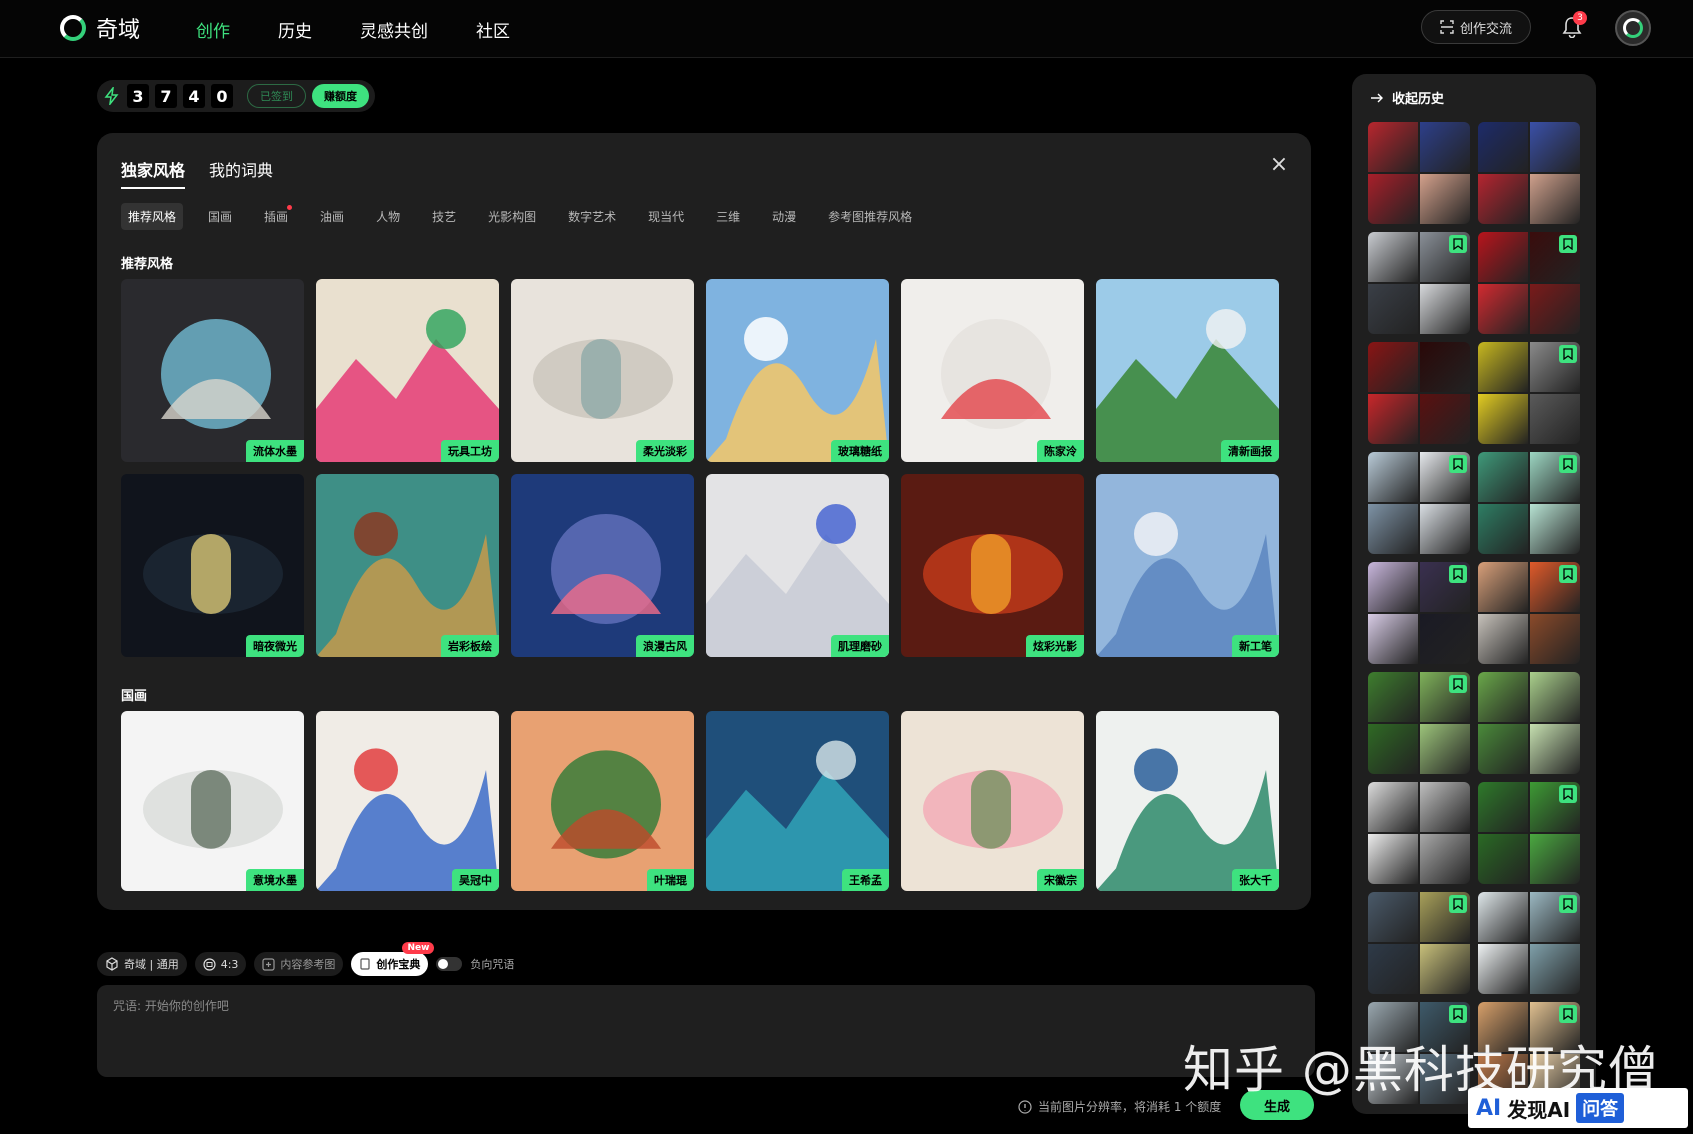 This screenshot has width=1693, height=1134. I want to click on category-tab: 动漫, so click(784, 216).